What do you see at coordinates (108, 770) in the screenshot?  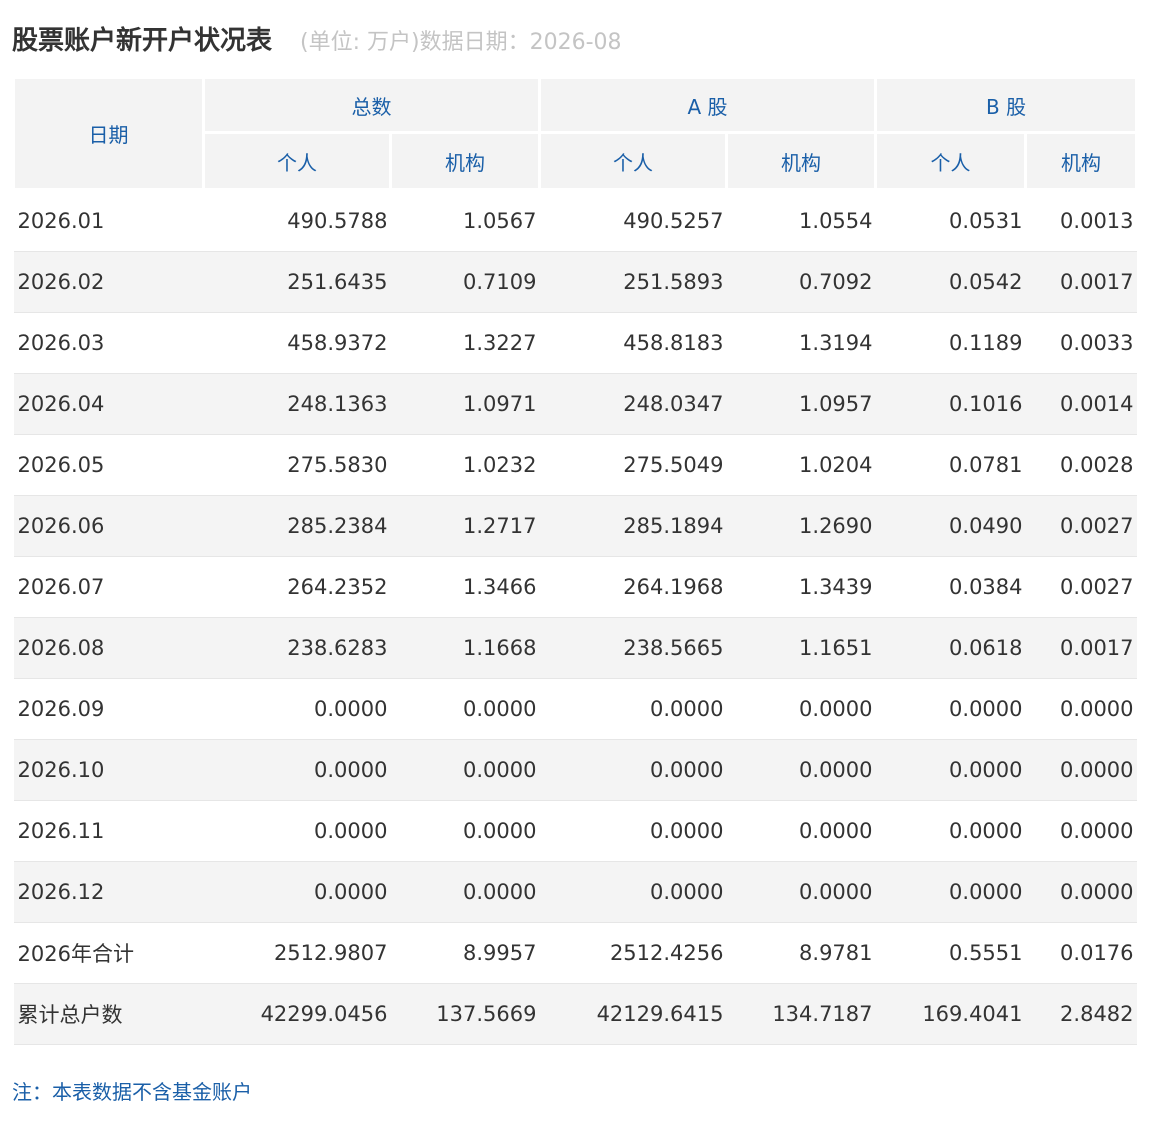 I see `cell-date: 2026.10` at bounding box center [108, 770].